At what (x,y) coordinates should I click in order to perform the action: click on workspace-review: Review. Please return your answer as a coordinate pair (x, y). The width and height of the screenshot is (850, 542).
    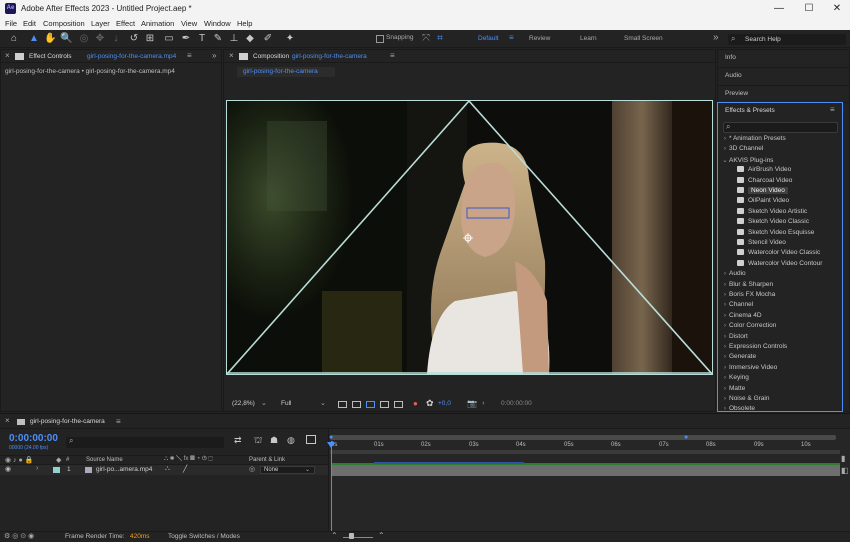
    Looking at the image, I should click on (539, 38).